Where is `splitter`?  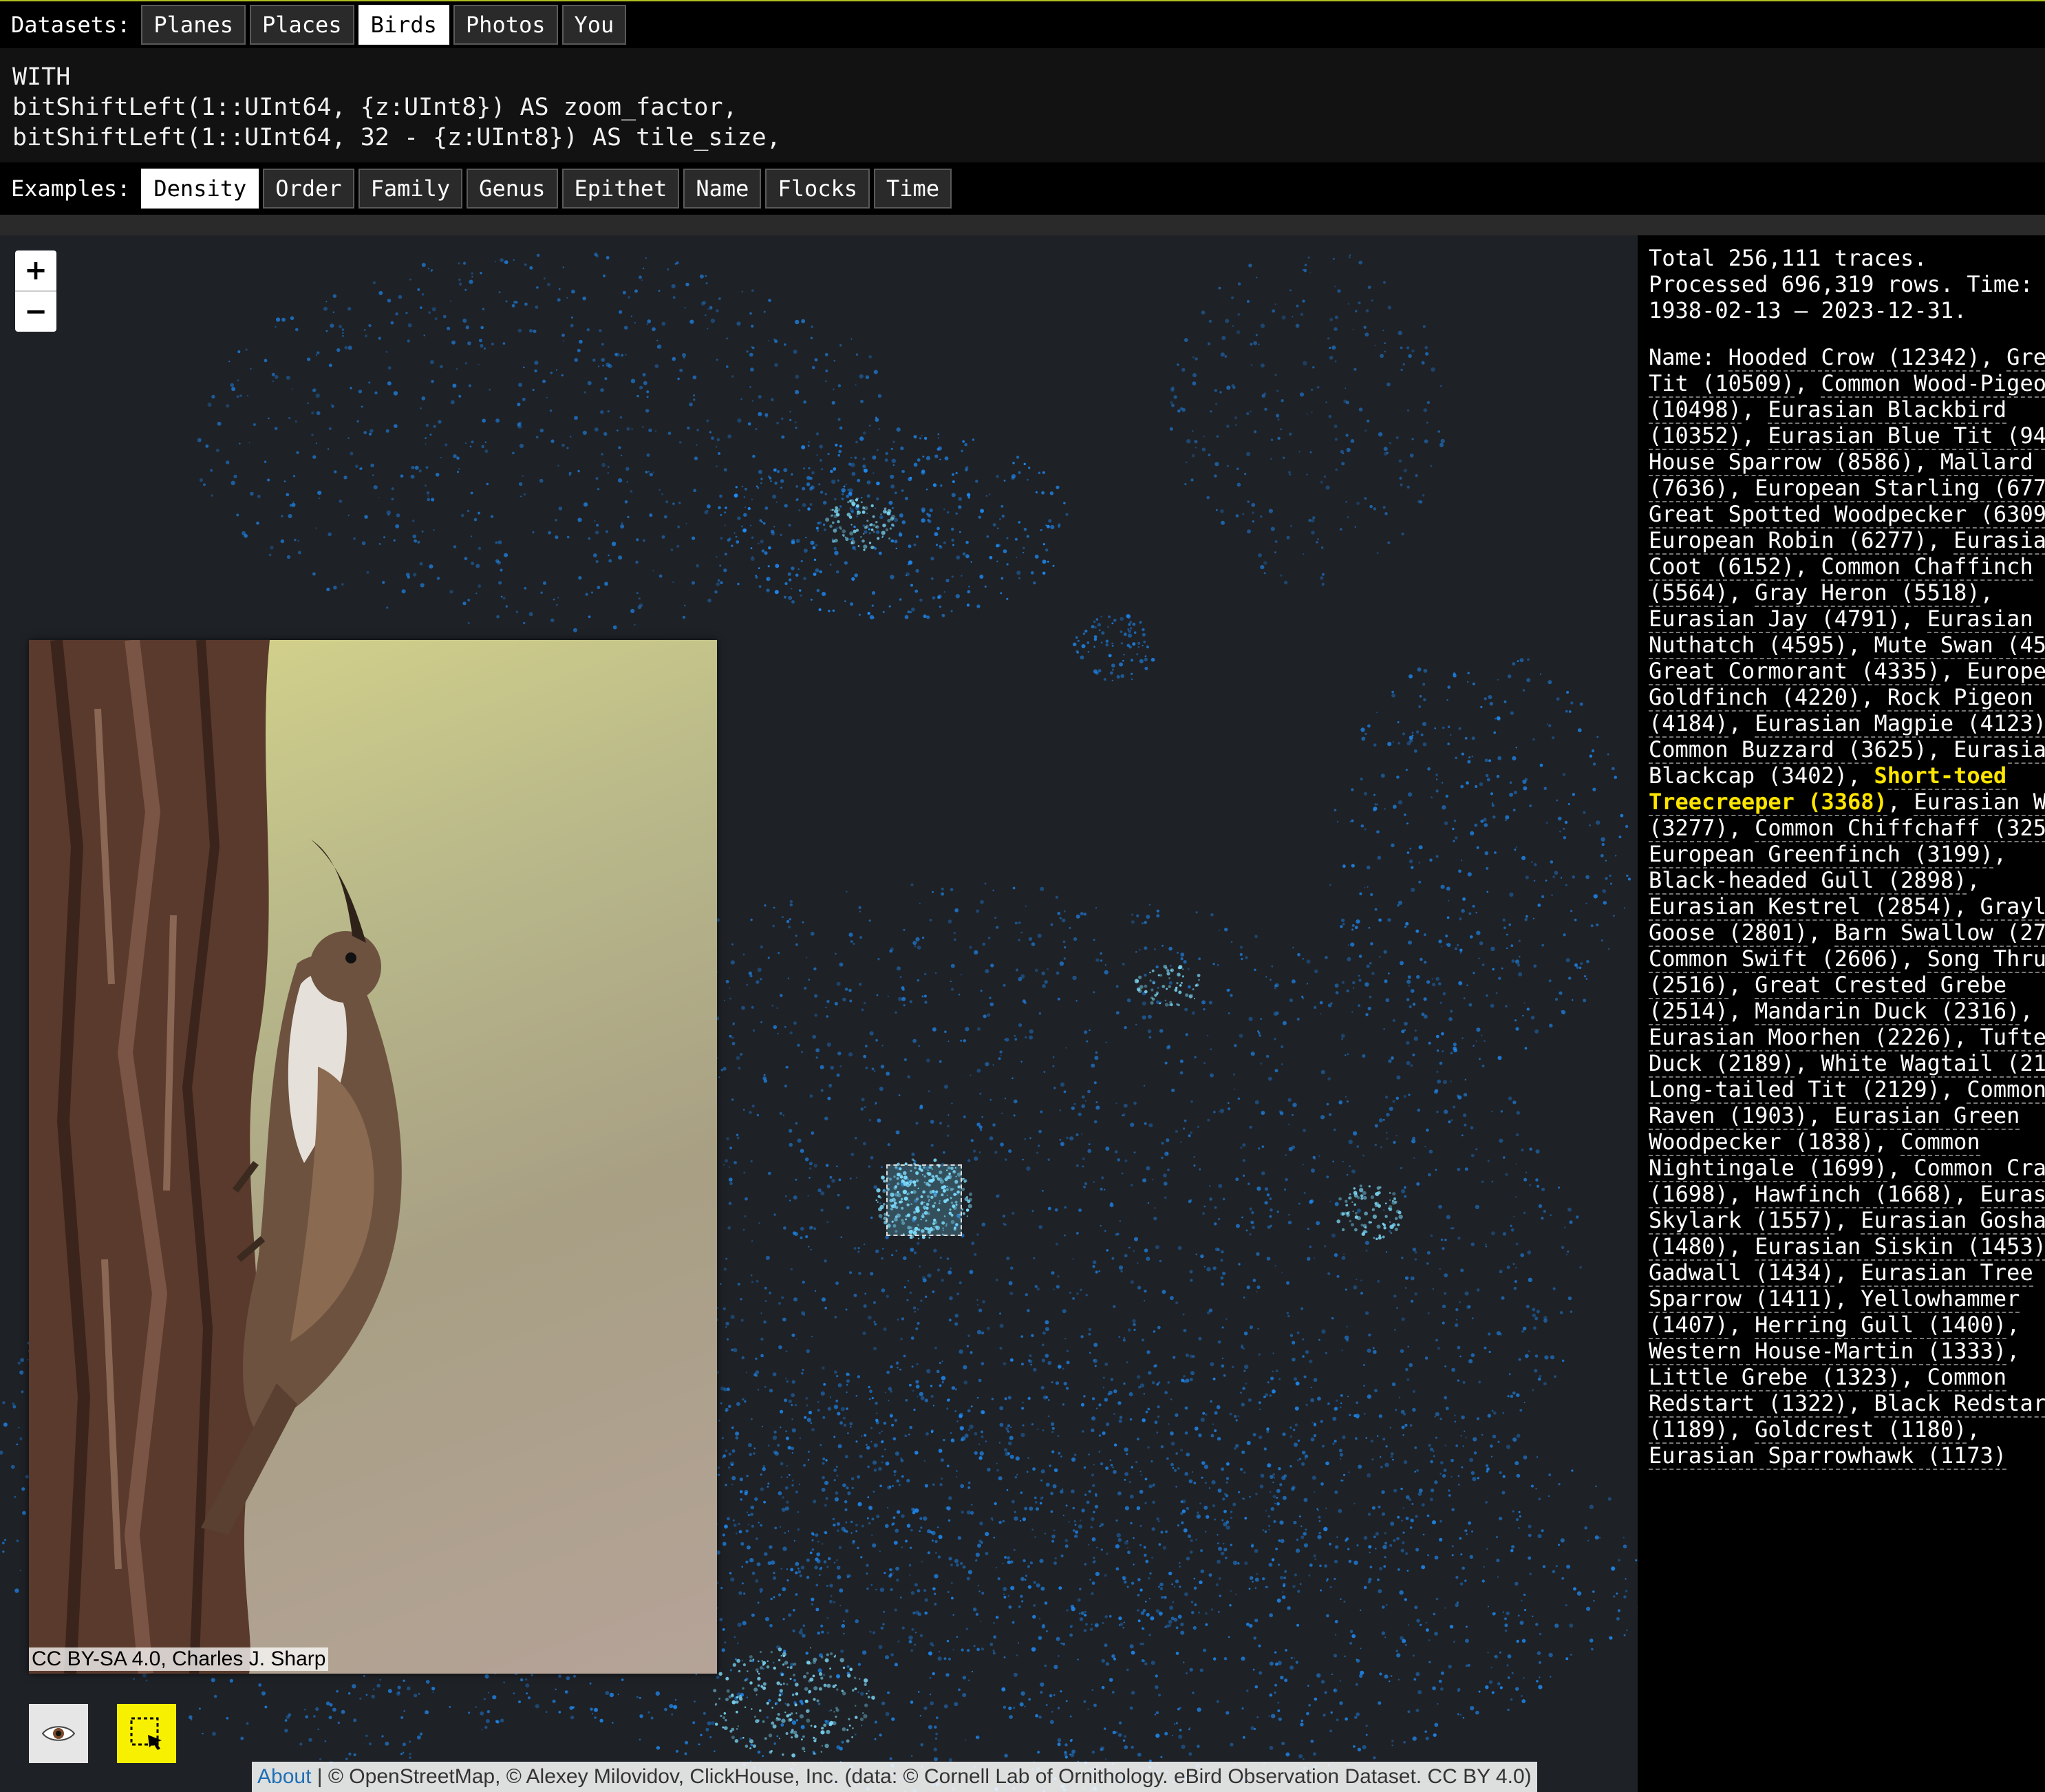
splitter is located at coordinates (1022, 225).